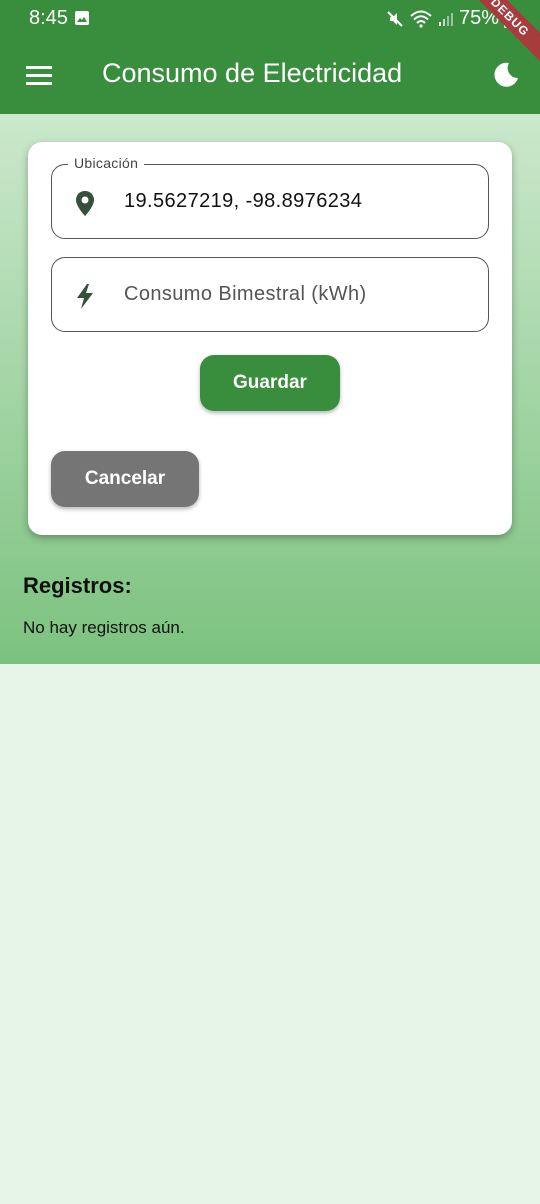 Image resolution: width=540 pixels, height=1204 pixels. I want to click on consumption-placeholder: Consumo Bimestral (kWh), so click(245, 294).